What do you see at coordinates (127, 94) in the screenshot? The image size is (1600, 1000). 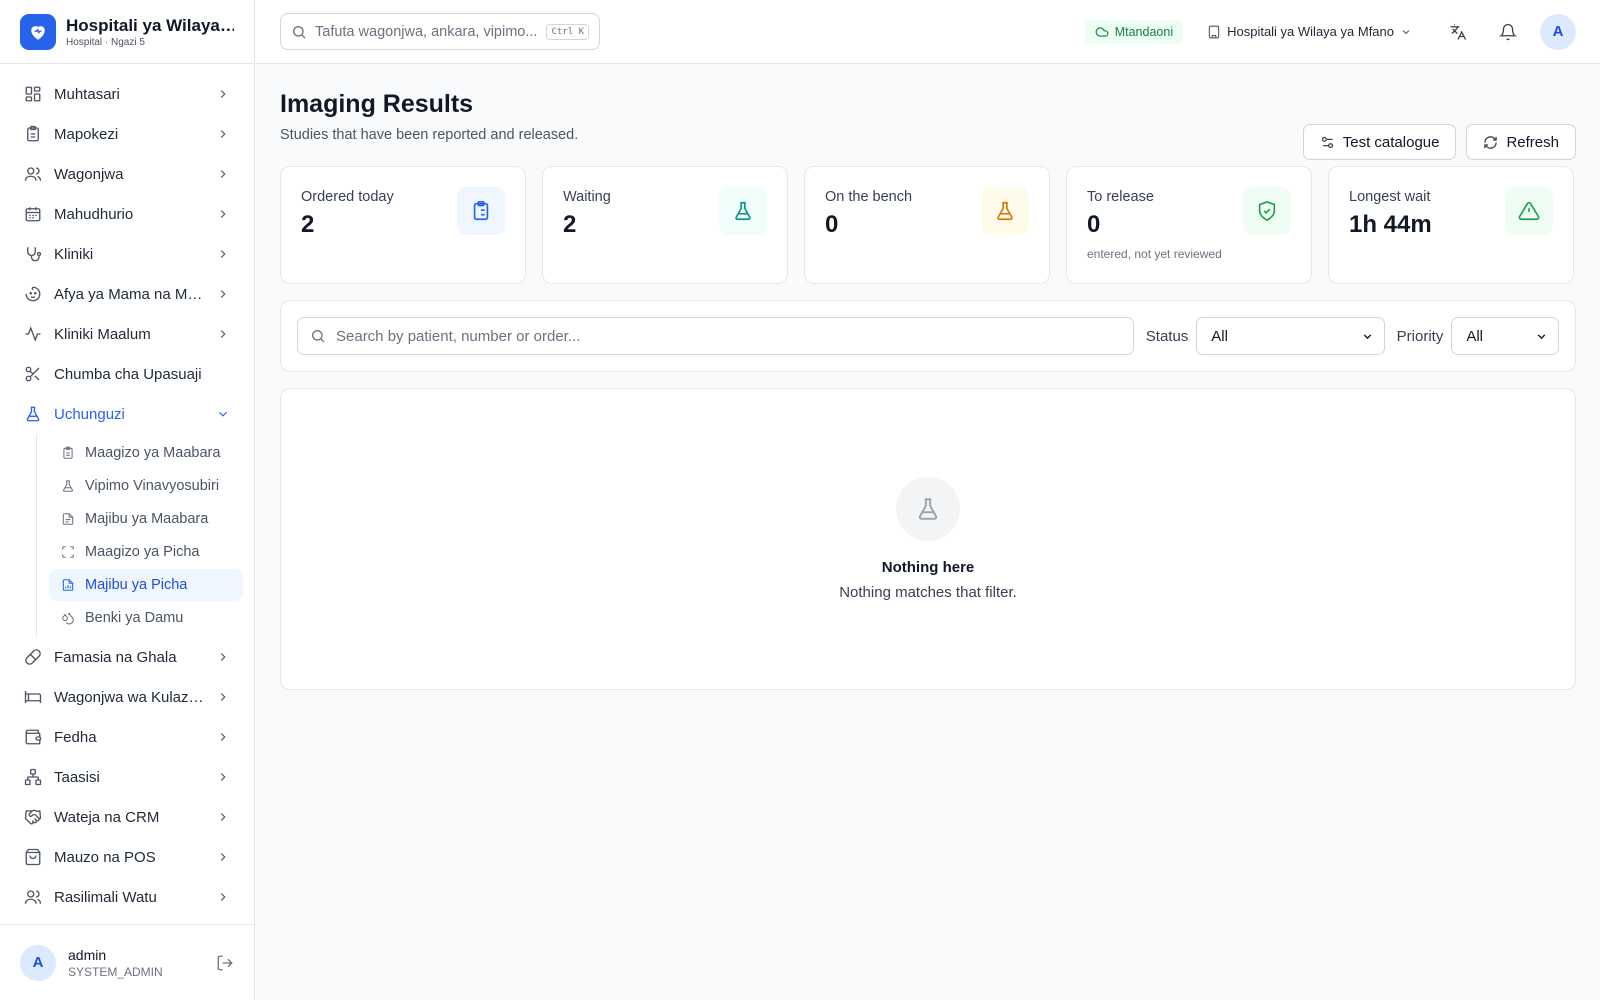 I see `sidebar-item-muhtasari: Muhtasari` at bounding box center [127, 94].